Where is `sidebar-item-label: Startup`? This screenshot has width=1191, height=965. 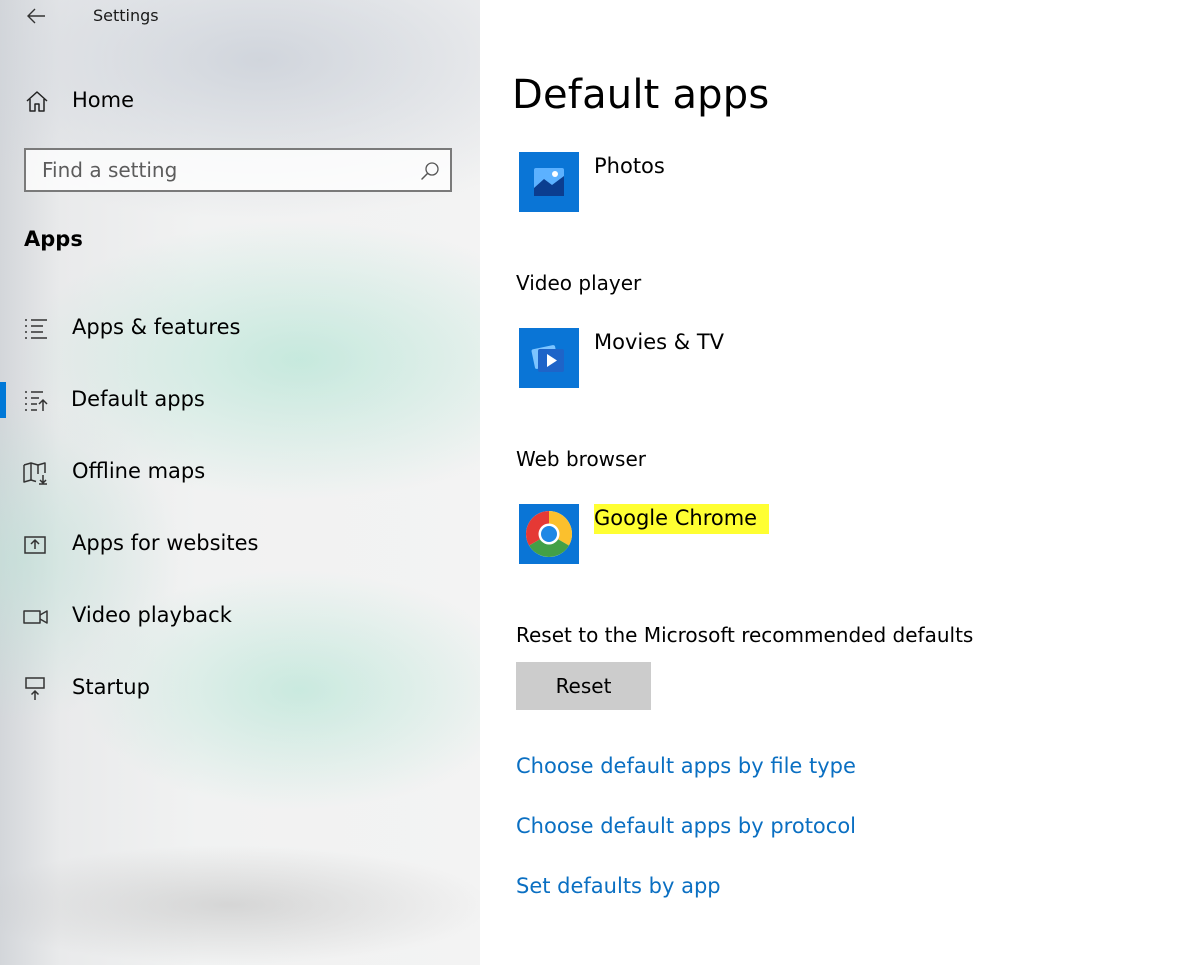 sidebar-item-label: Startup is located at coordinates (111, 687).